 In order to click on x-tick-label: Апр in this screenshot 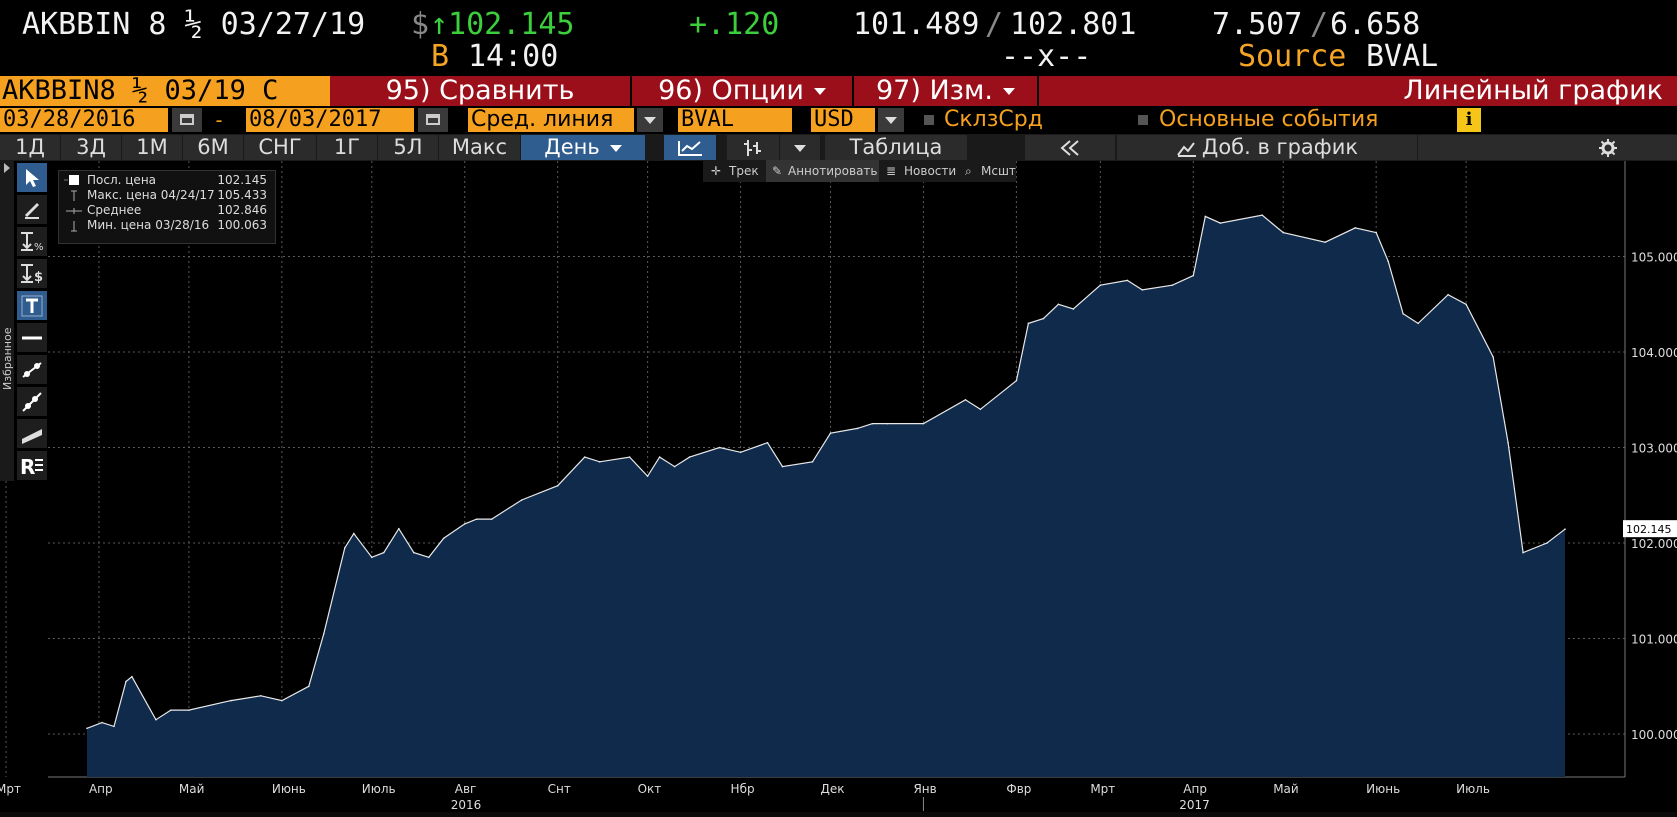, I will do `click(1195, 789)`.